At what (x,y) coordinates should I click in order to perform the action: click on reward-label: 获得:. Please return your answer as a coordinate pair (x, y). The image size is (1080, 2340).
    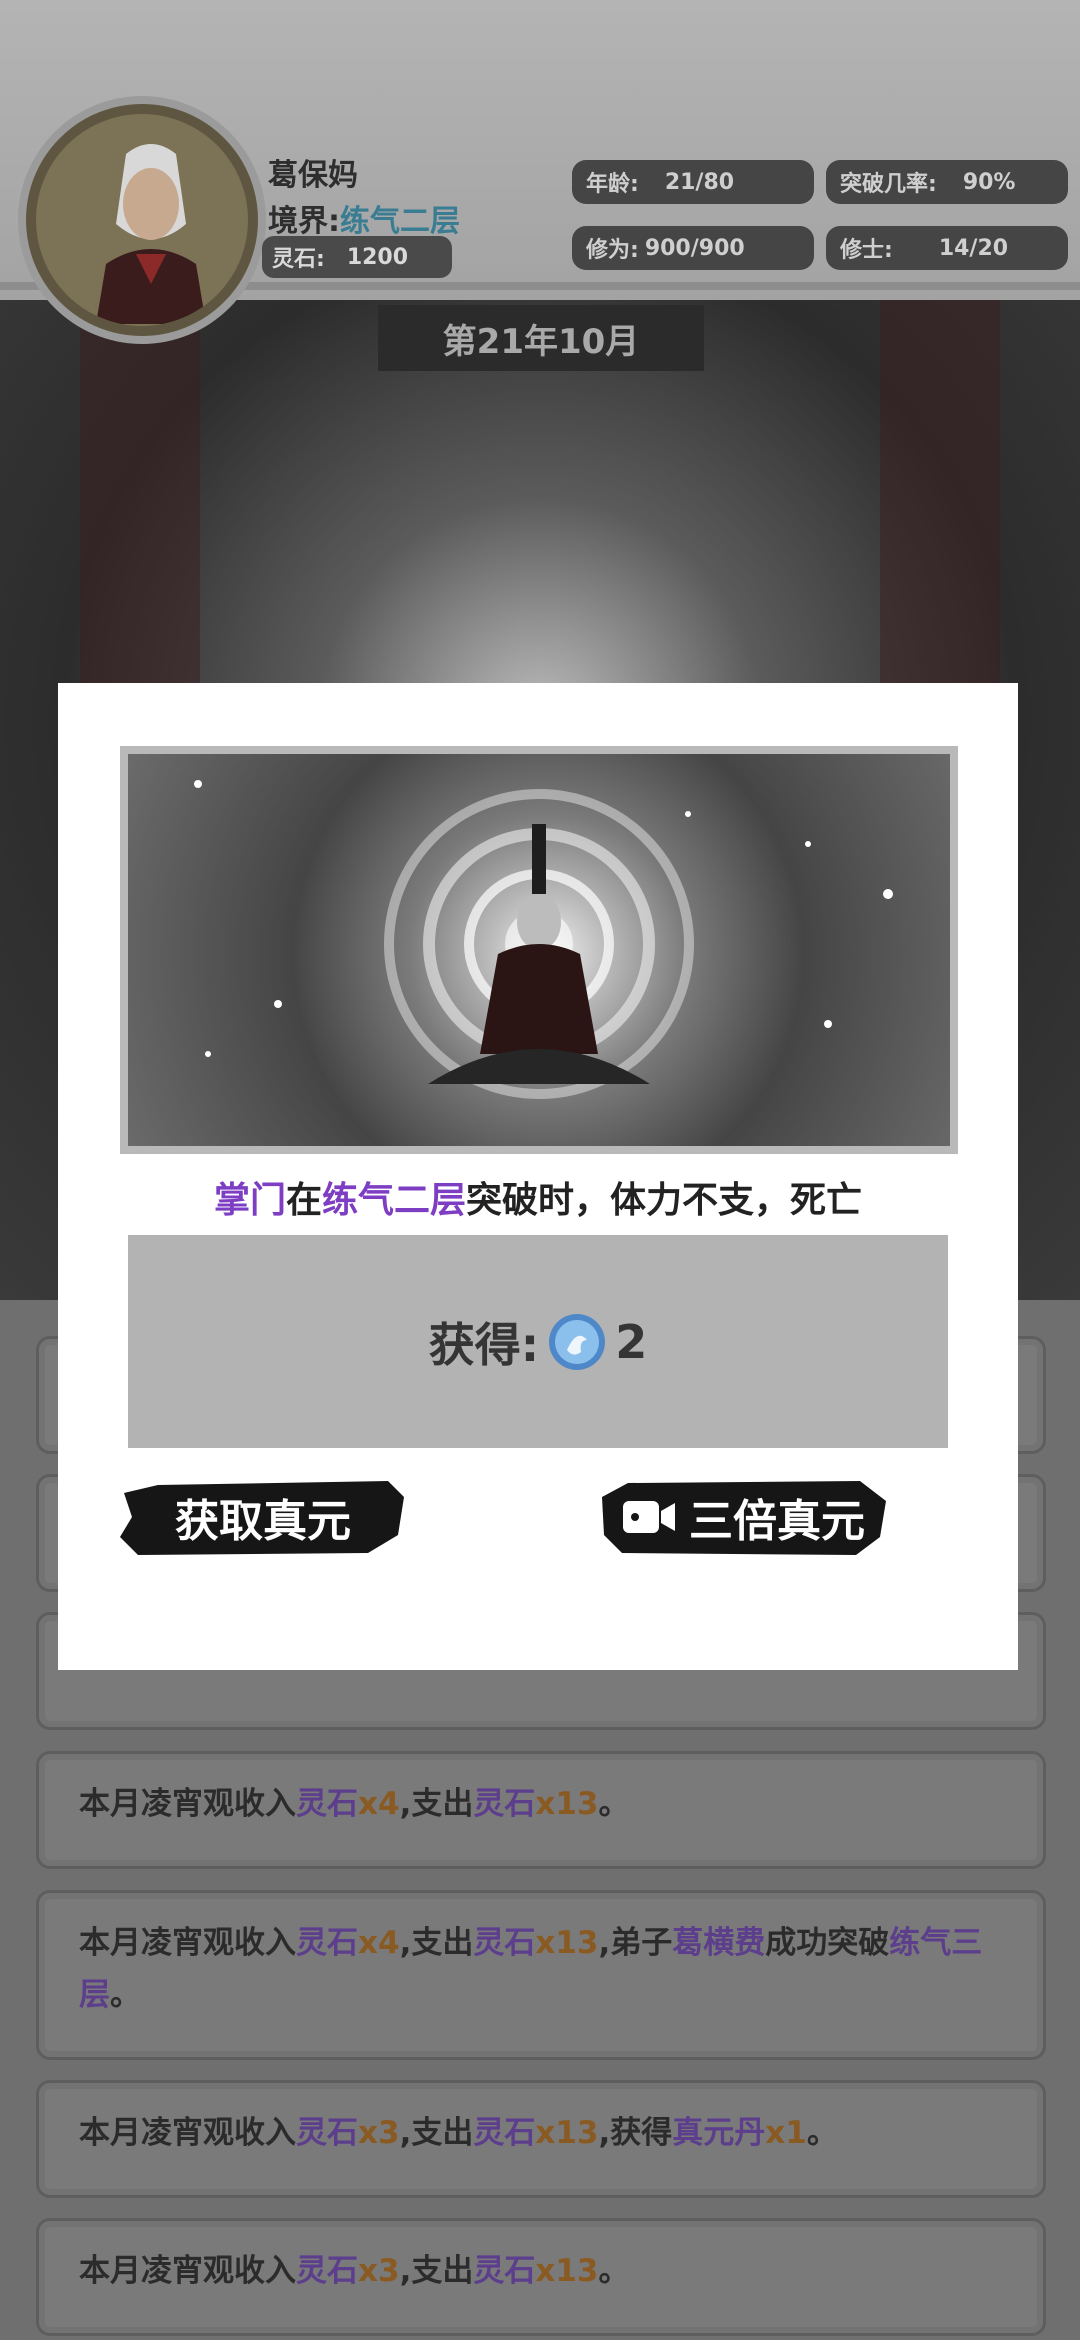
    Looking at the image, I should click on (484, 1344).